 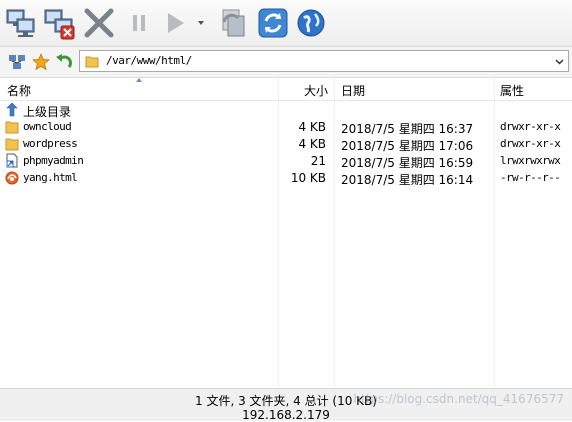 What do you see at coordinates (19, 90) in the screenshot?
I see `column-name: 名称` at bounding box center [19, 90].